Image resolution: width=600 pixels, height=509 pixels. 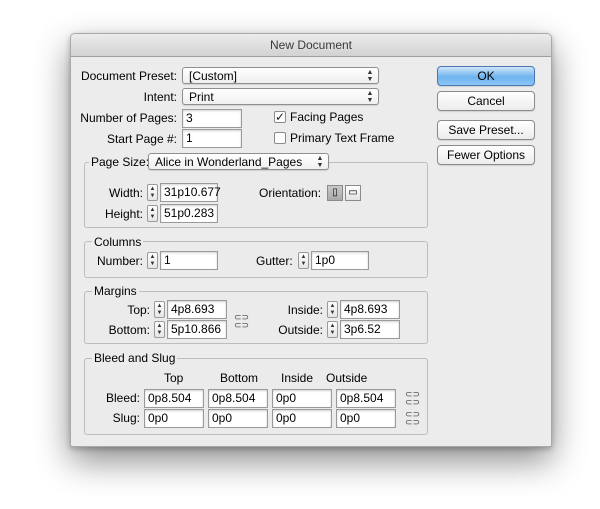 What do you see at coordinates (120, 162) in the screenshot?
I see `page-size-label: Page Size:` at bounding box center [120, 162].